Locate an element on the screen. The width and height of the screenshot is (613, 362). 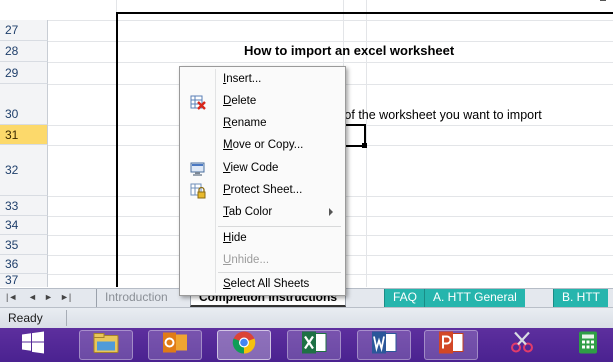
menu-item-label: Hide is located at coordinates (235, 238).